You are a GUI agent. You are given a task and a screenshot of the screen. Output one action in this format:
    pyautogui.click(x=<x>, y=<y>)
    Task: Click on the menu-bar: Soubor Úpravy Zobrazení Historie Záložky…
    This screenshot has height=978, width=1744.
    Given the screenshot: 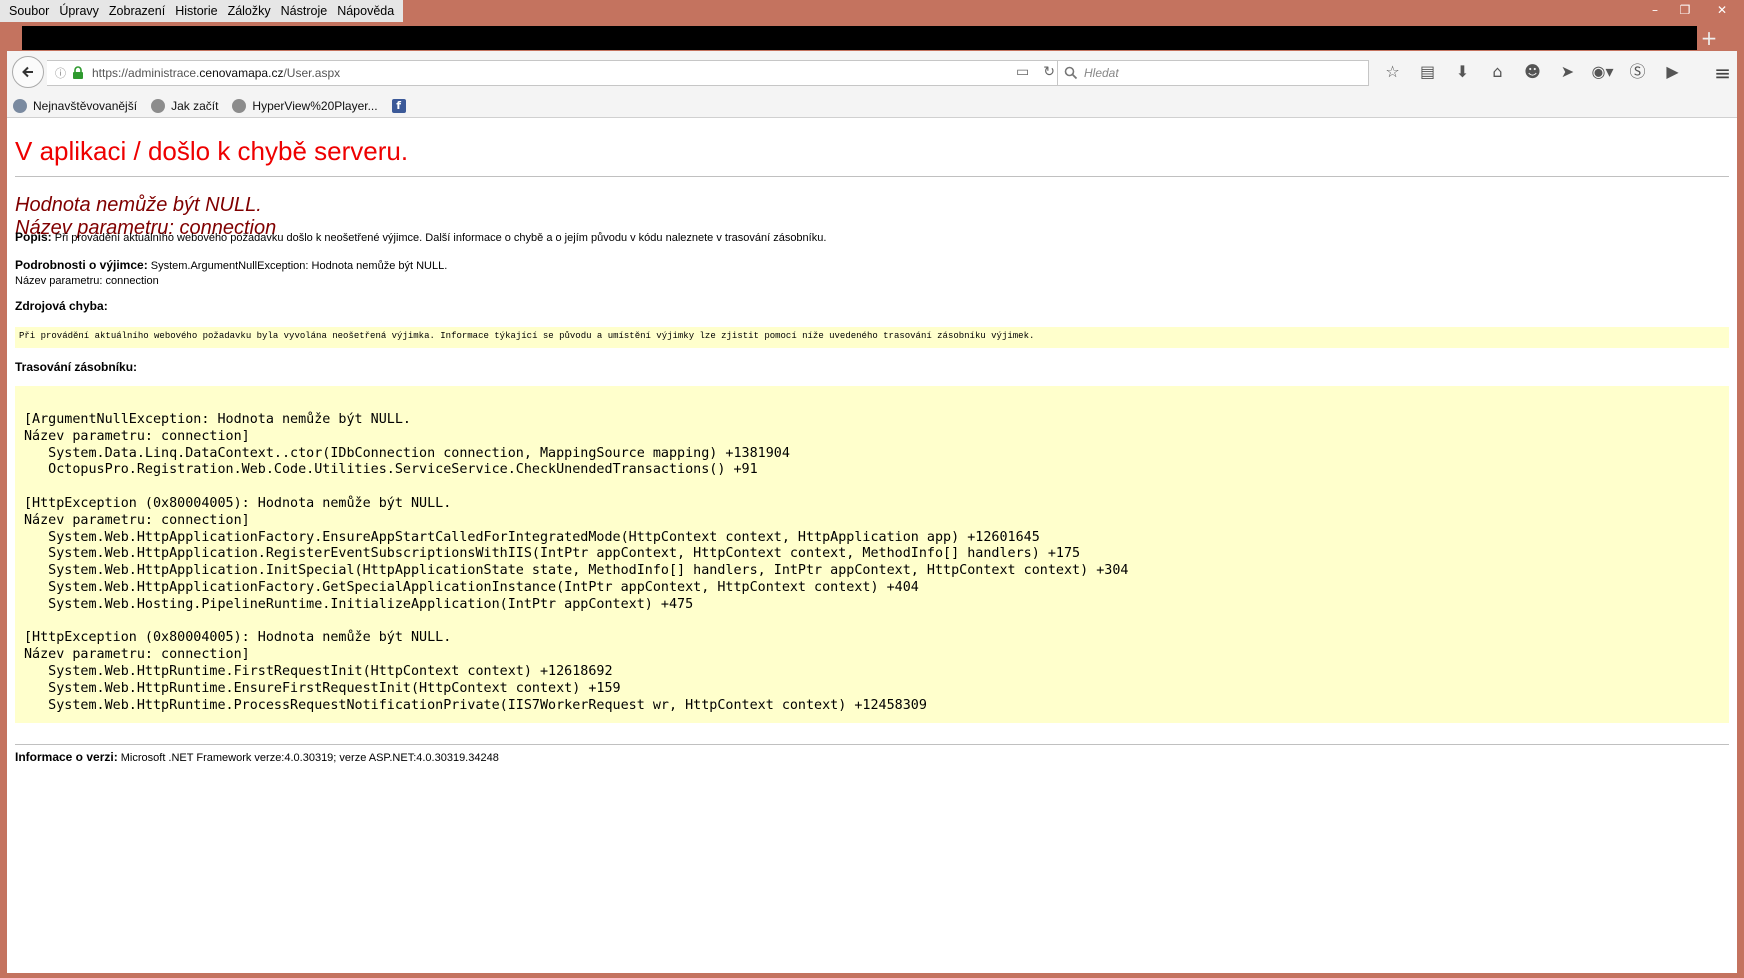 What is the action you would take?
    pyautogui.click(x=202, y=11)
    